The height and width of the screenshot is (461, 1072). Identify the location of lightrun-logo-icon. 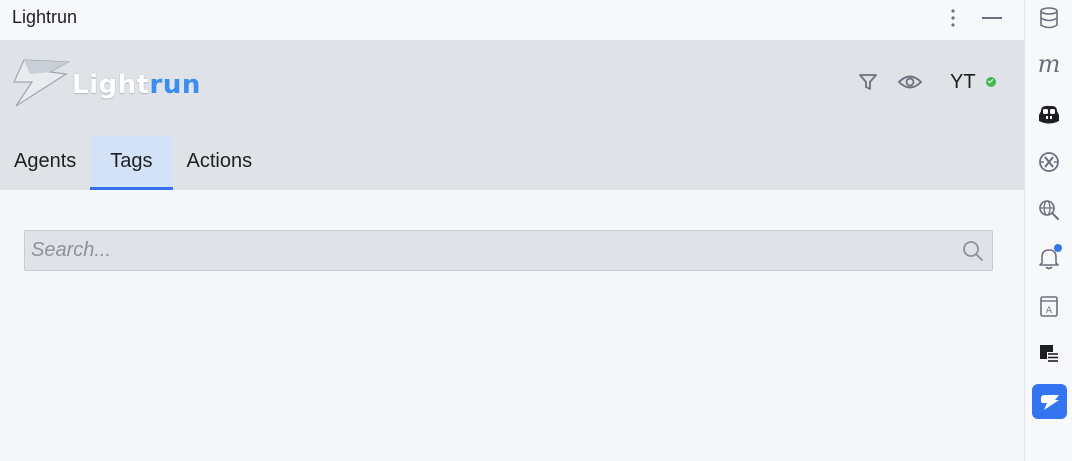
(42, 83).